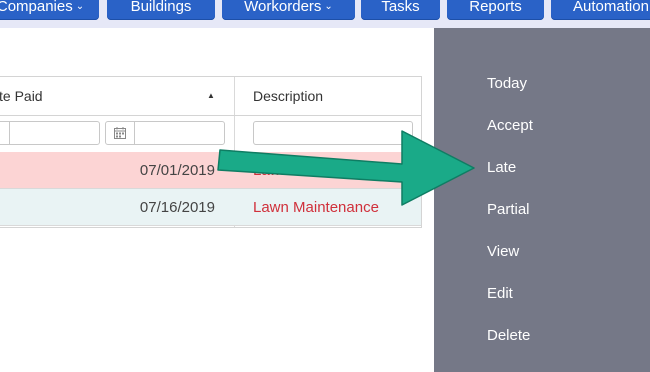  What do you see at coordinates (501, 168) in the screenshot?
I see `menu-item-late: Late` at bounding box center [501, 168].